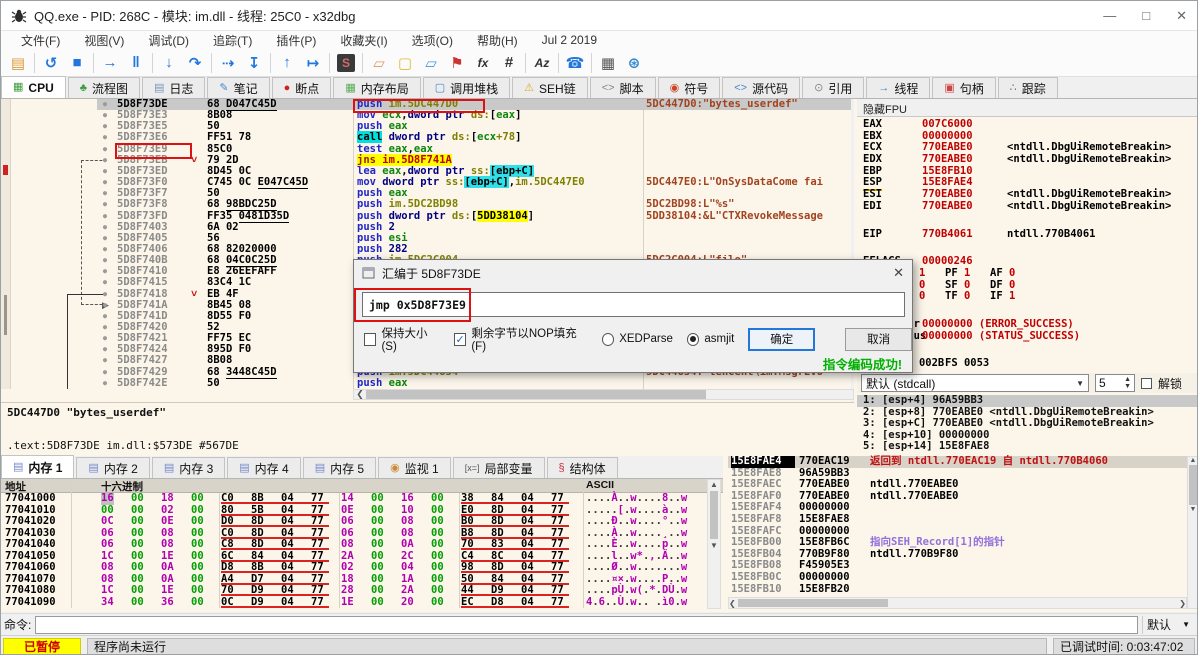 This screenshot has height=655, width=1198. Describe the element at coordinates (833, 87) in the screenshot. I see `tab-引用: ⊙ 引用` at that location.